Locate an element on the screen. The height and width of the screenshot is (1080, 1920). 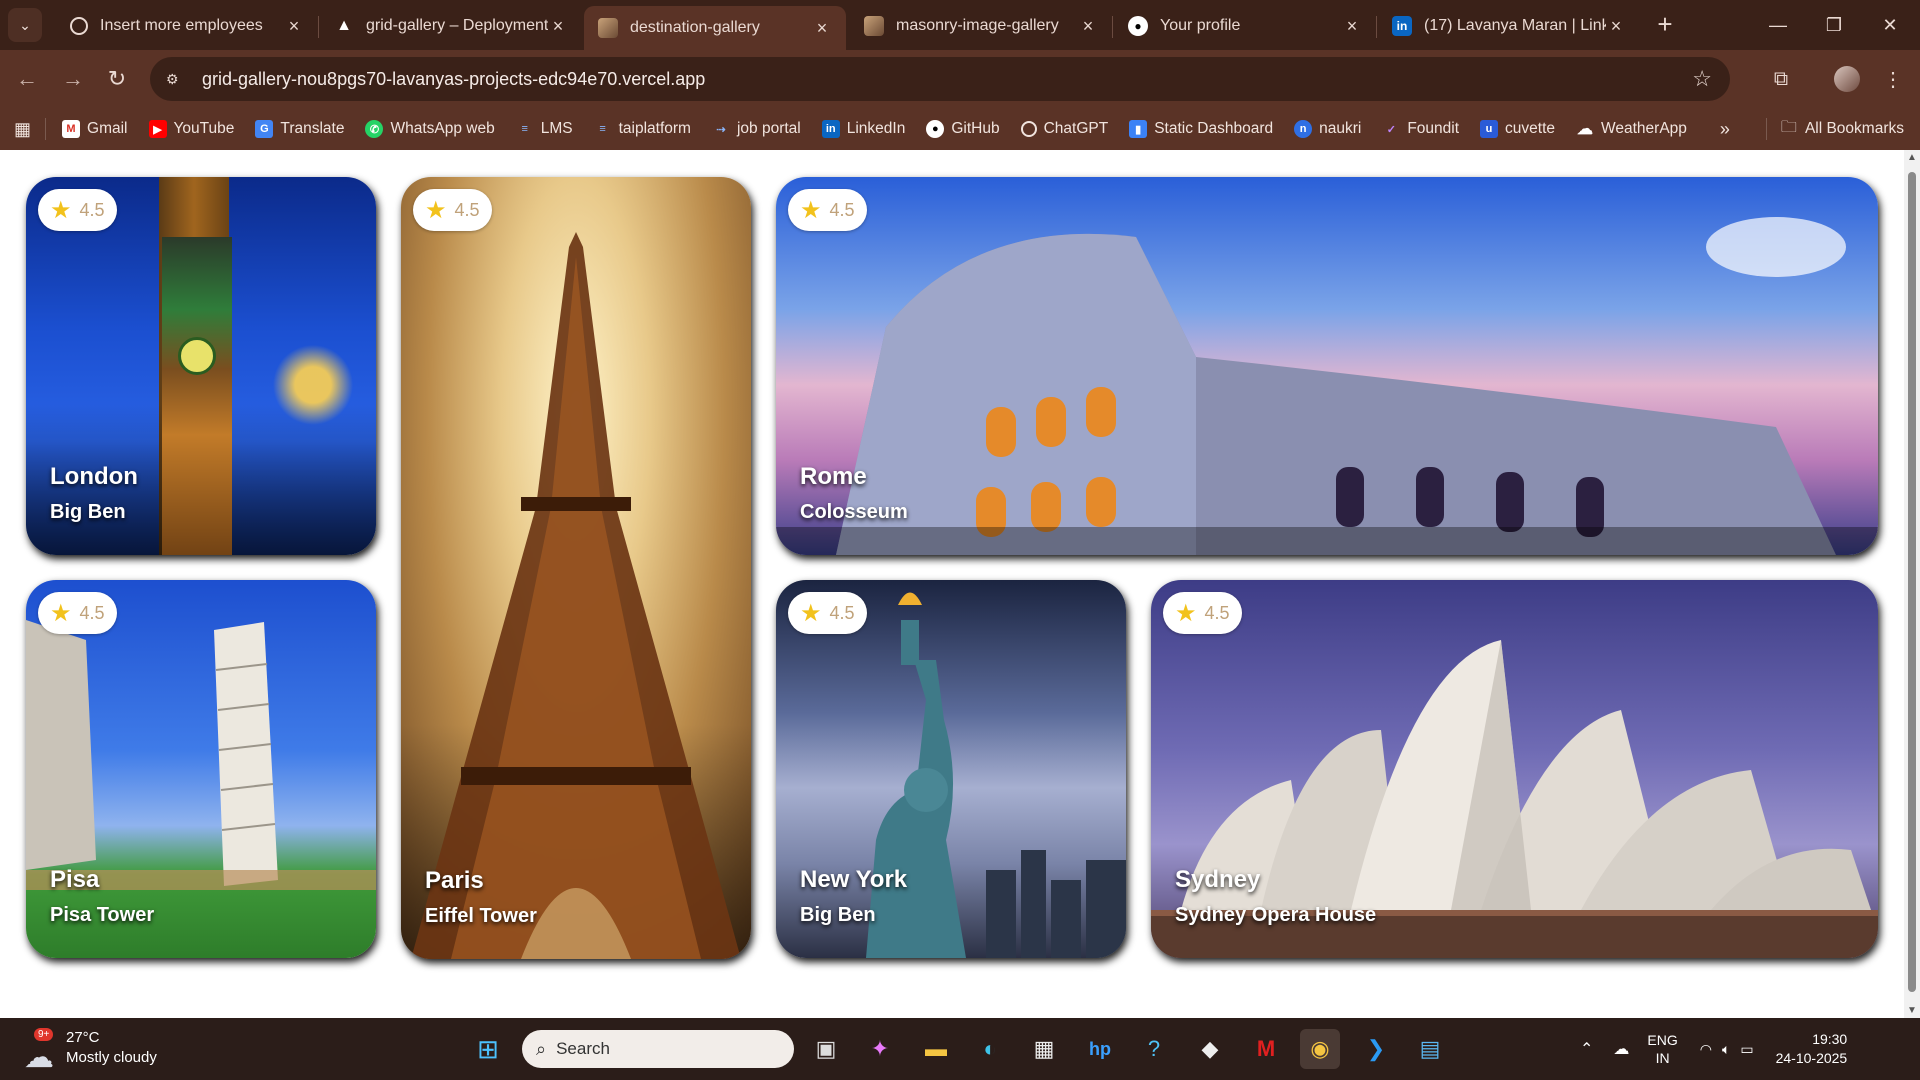
apps-button: ▦ is located at coordinates (22, 129).